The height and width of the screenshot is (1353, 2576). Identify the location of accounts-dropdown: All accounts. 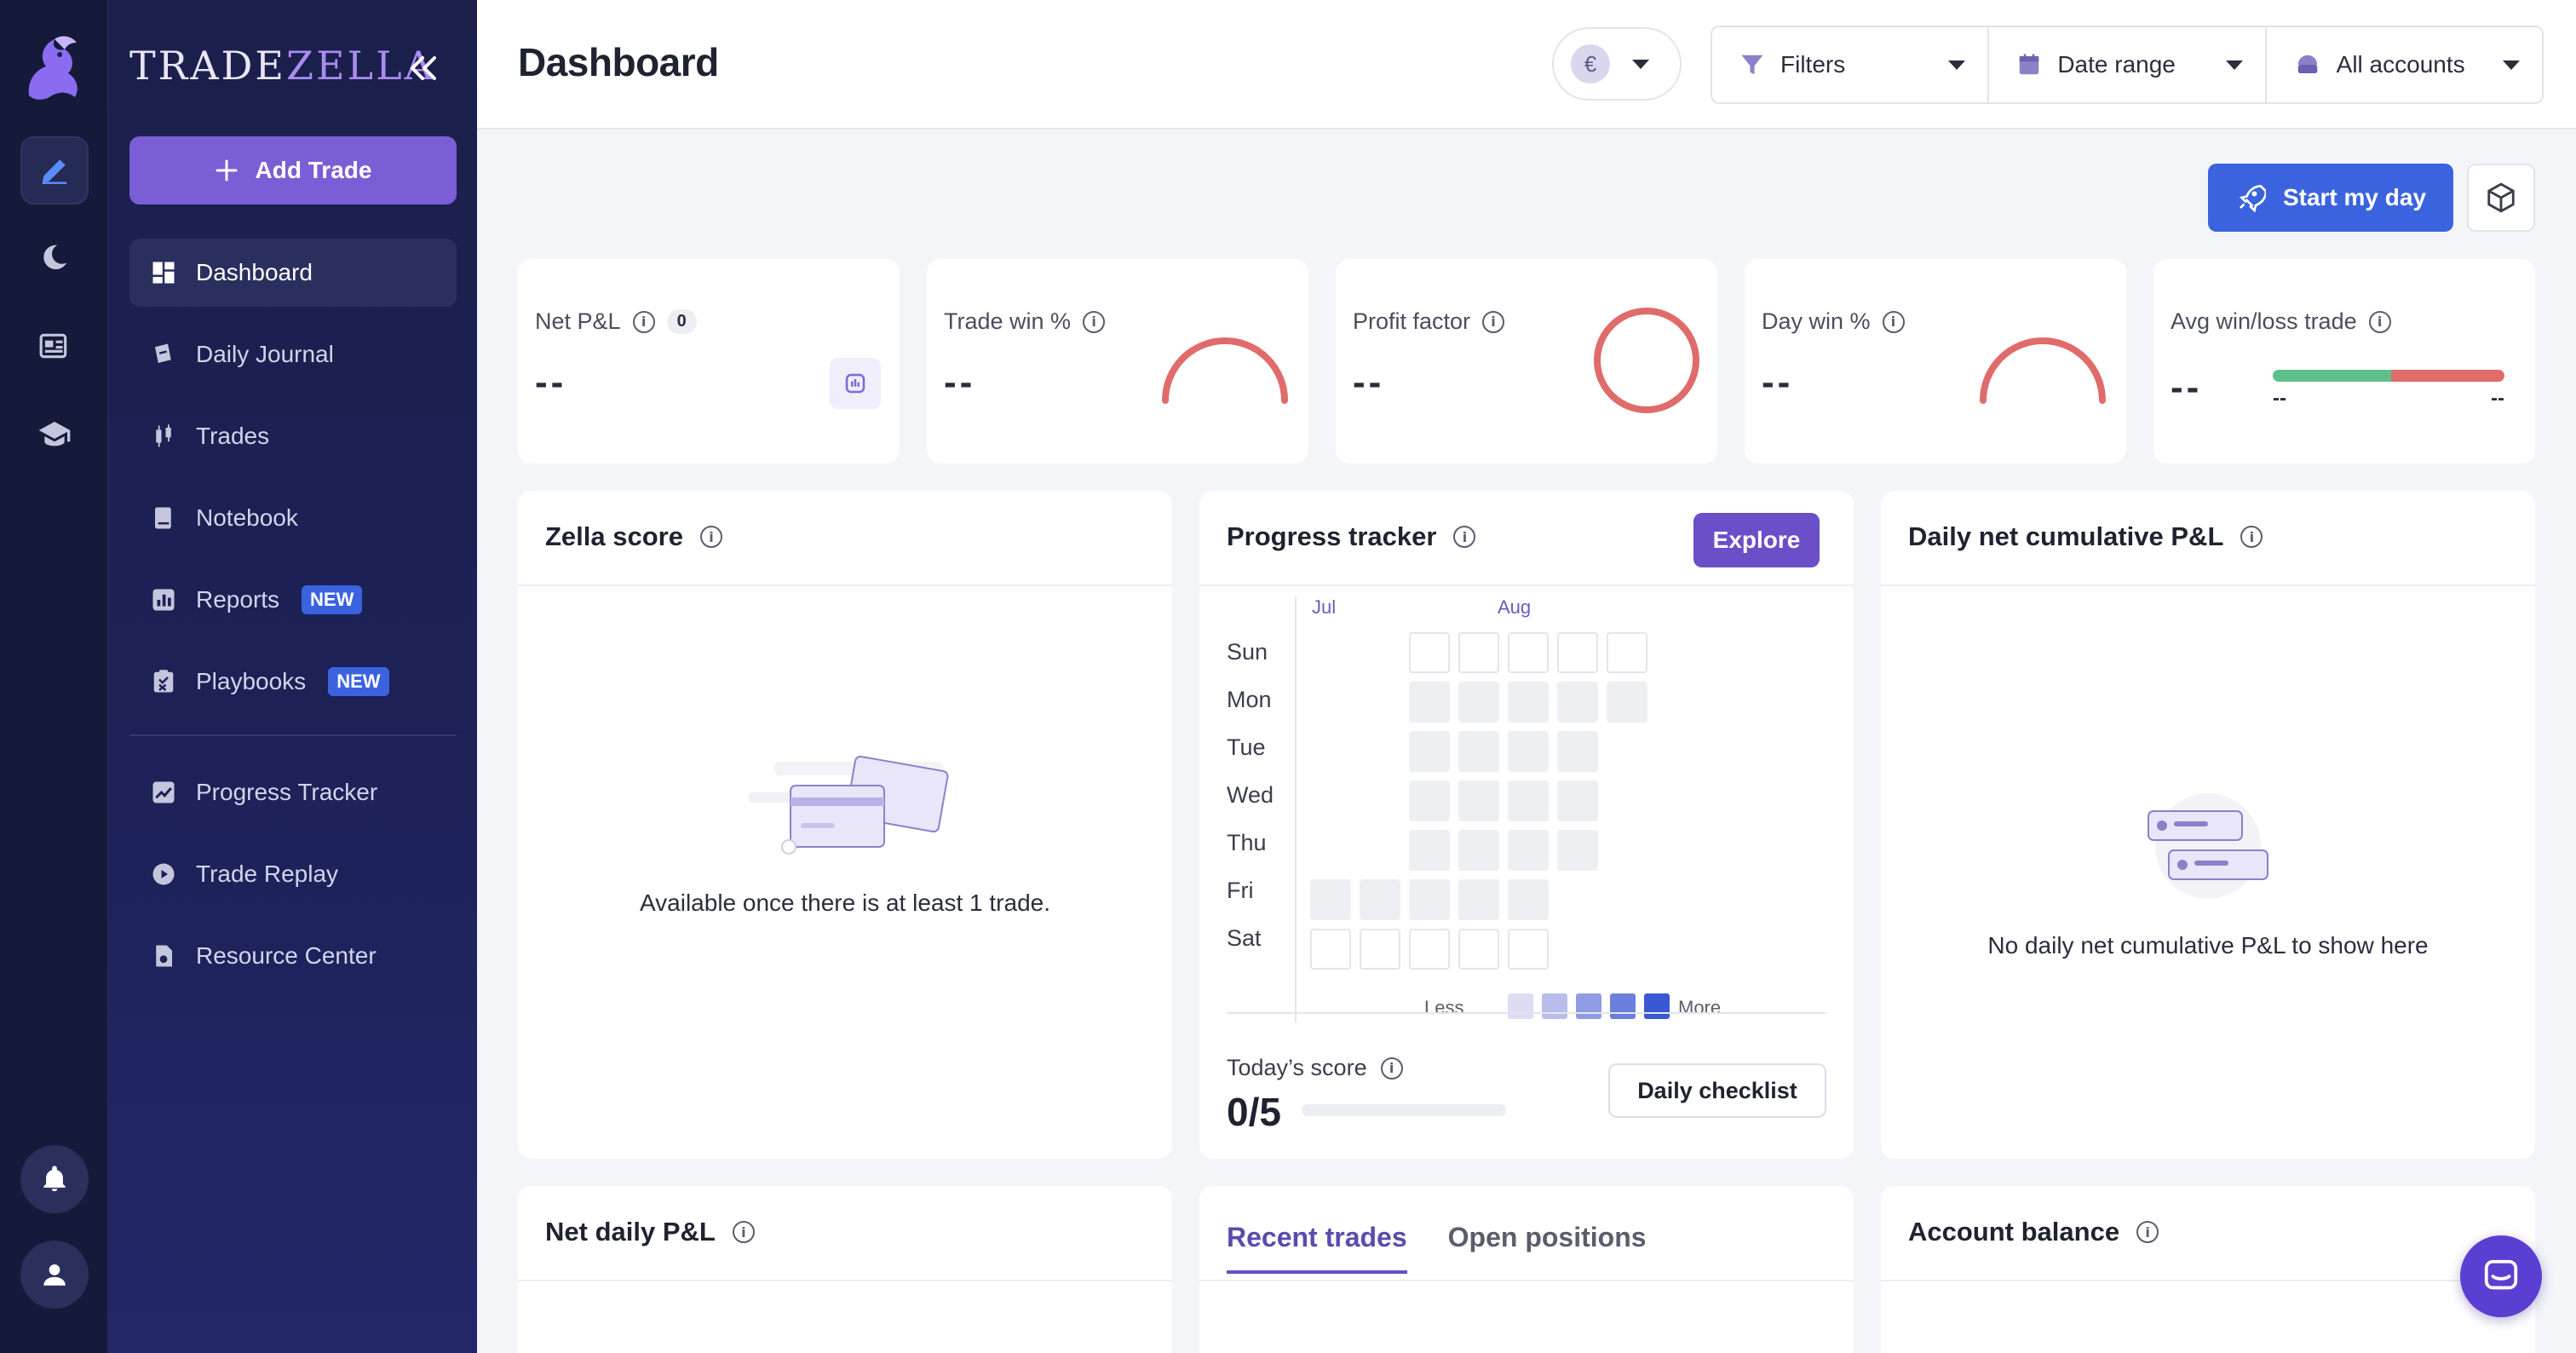
(2404, 64).